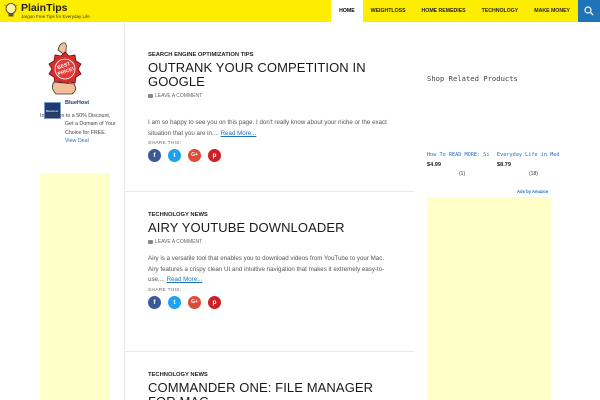  Describe the element at coordinates (65, 69) in the screenshot. I see `best-price-badge: BEST PRICE!` at that location.